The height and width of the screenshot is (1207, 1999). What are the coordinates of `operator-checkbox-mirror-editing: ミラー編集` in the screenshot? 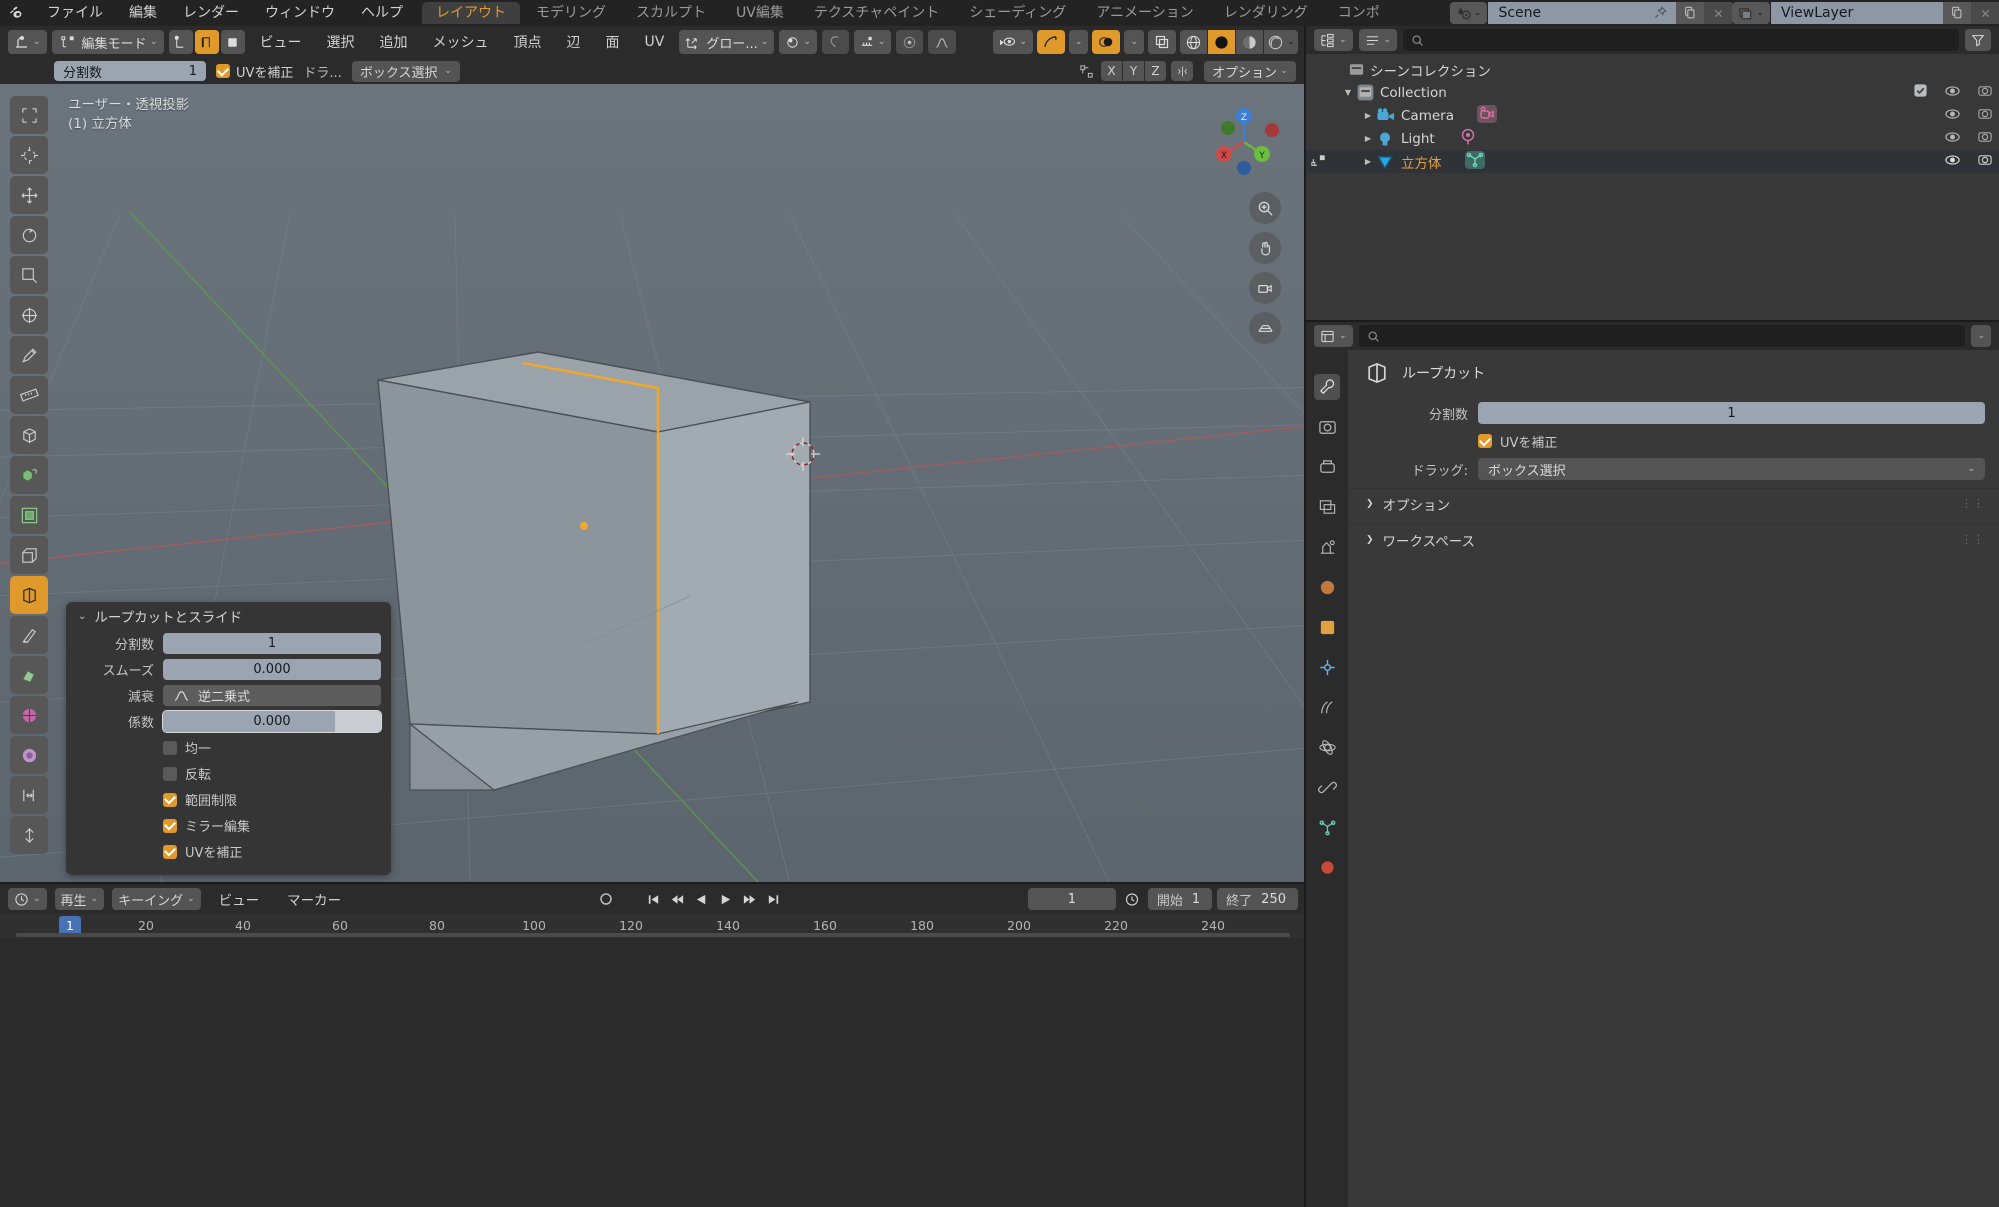 It's located at (272, 825).